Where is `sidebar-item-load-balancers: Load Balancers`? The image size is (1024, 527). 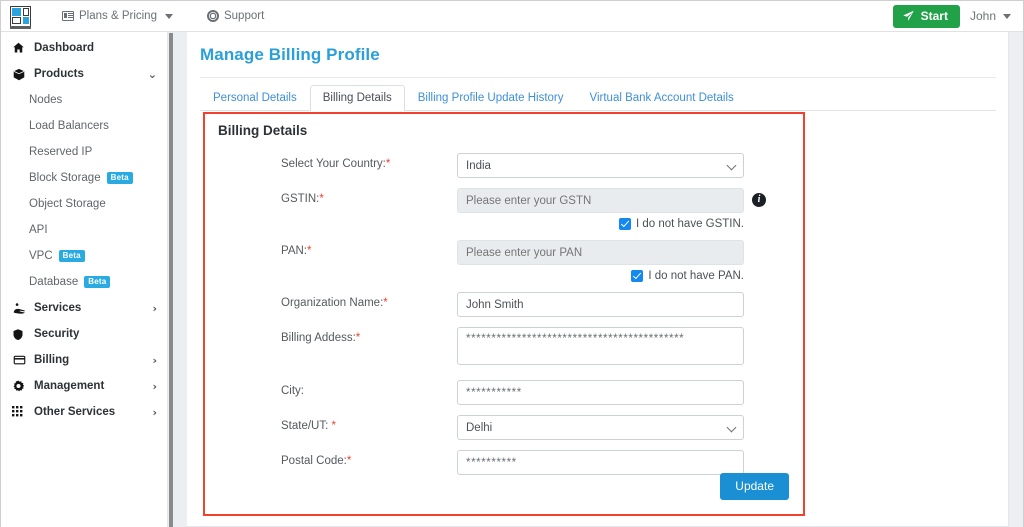 sidebar-item-load-balancers: Load Balancers is located at coordinates (84, 126).